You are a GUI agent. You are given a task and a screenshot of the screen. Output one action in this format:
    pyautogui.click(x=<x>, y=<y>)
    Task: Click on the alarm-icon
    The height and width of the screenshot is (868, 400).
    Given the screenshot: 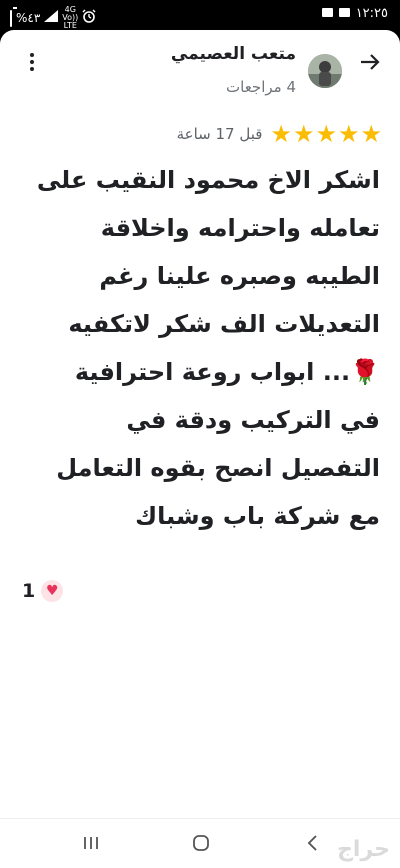 What is the action you would take?
    pyautogui.click(x=89, y=18)
    